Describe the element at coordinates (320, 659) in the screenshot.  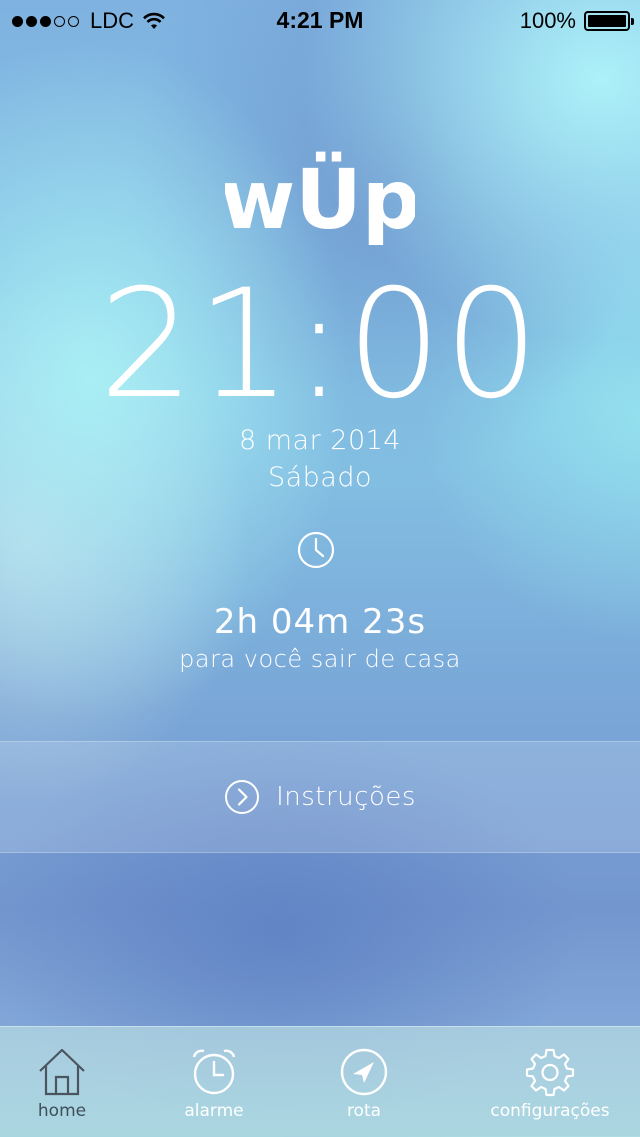
I see `countdown-caption: para você sair de casa` at that location.